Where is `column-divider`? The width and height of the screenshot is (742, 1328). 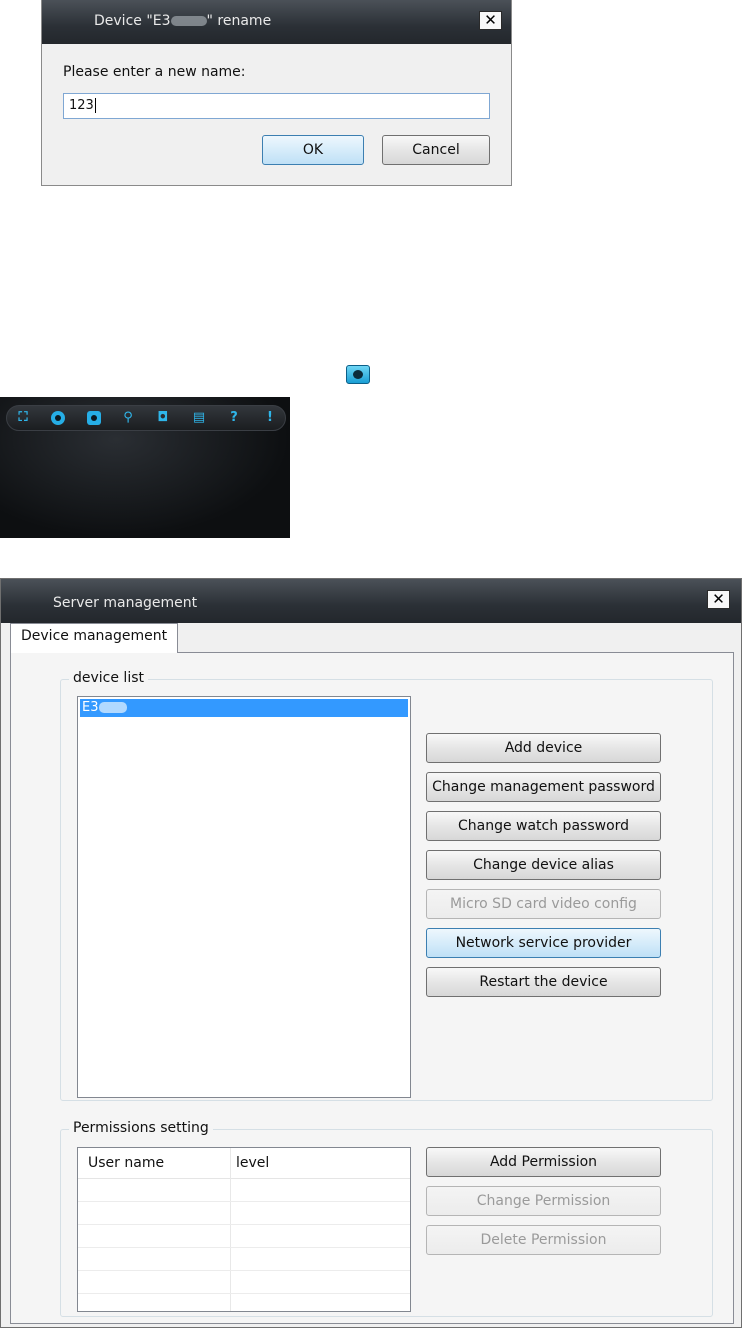 column-divider is located at coordinates (230, 1229).